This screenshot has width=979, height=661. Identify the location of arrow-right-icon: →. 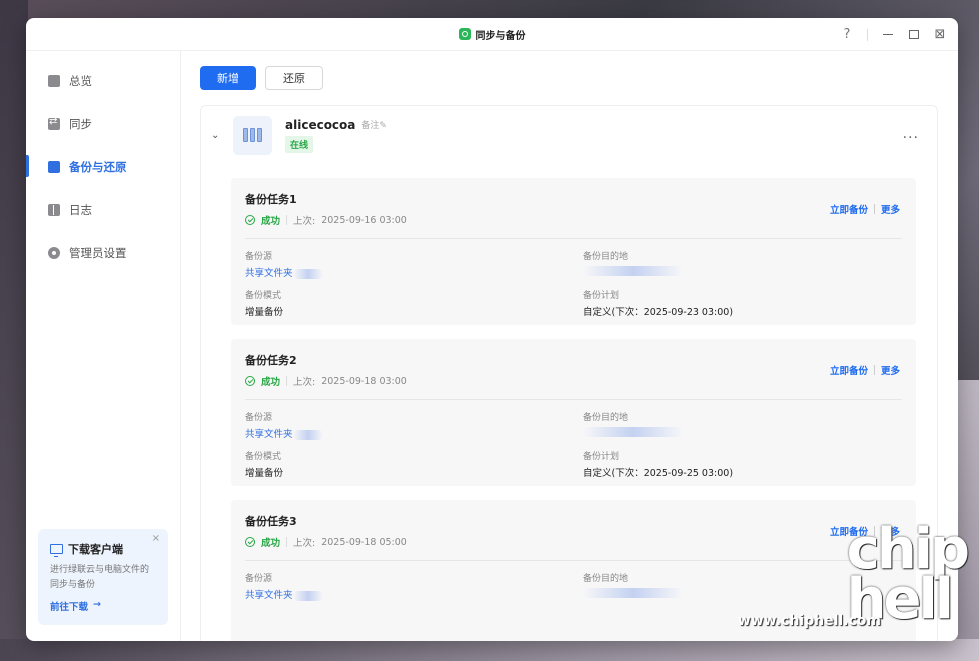
(97, 604).